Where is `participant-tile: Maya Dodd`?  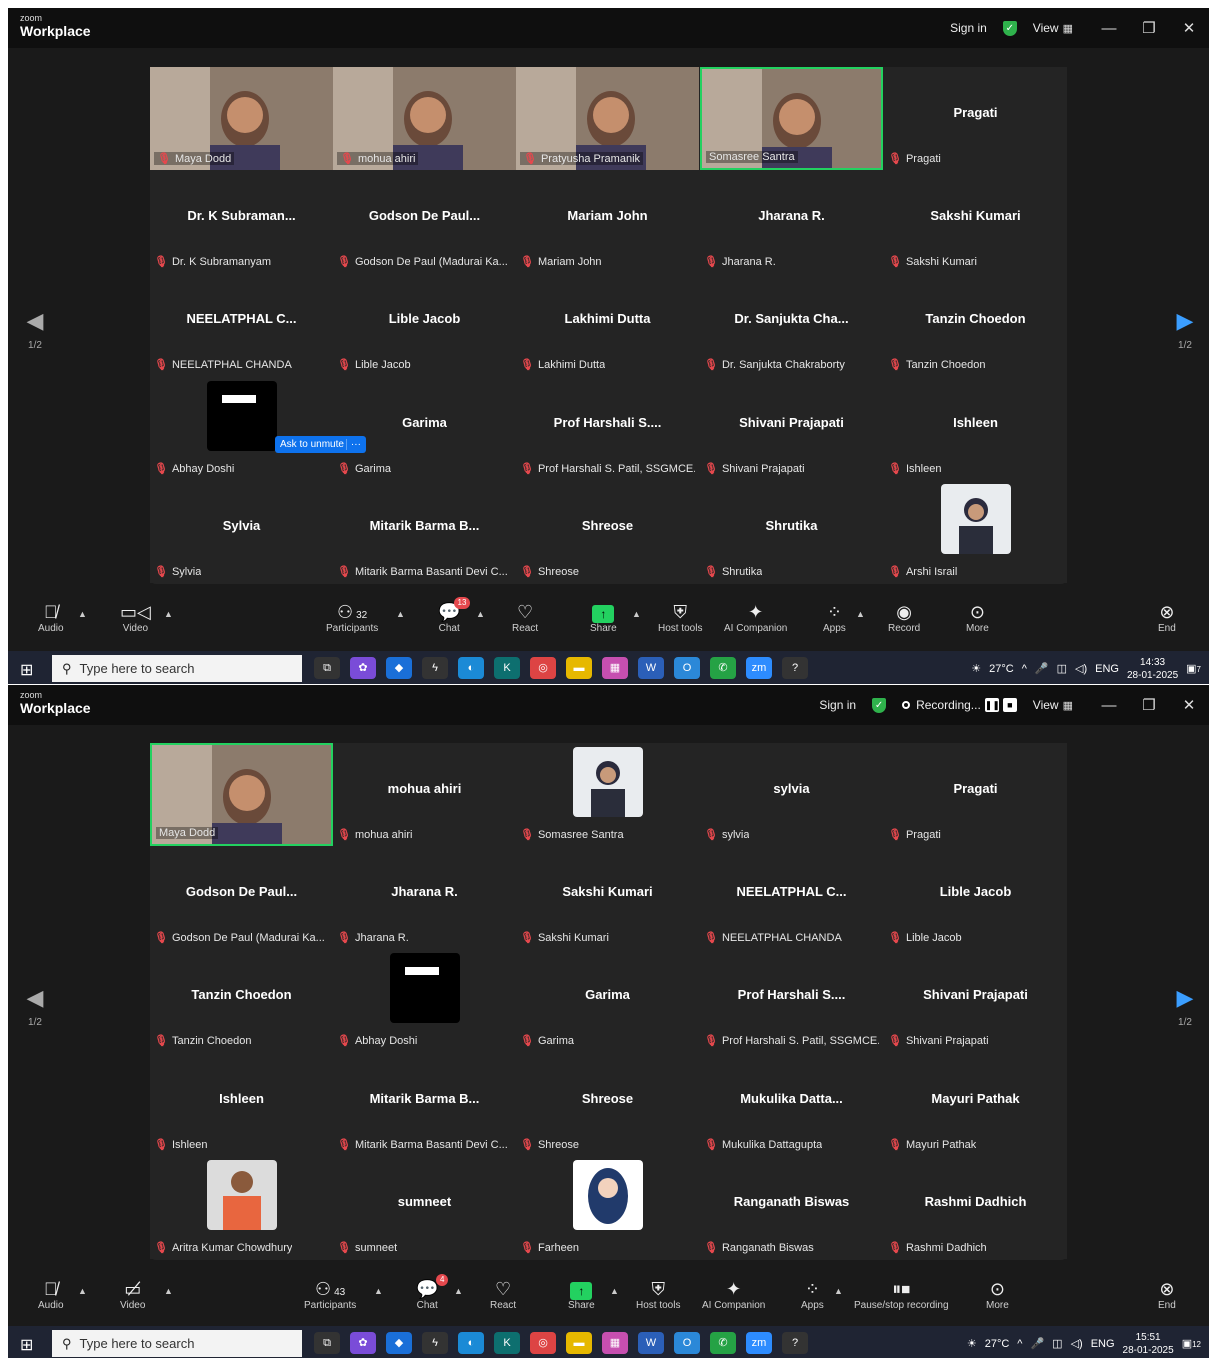
participant-tile: Maya Dodd is located at coordinates (241, 794).